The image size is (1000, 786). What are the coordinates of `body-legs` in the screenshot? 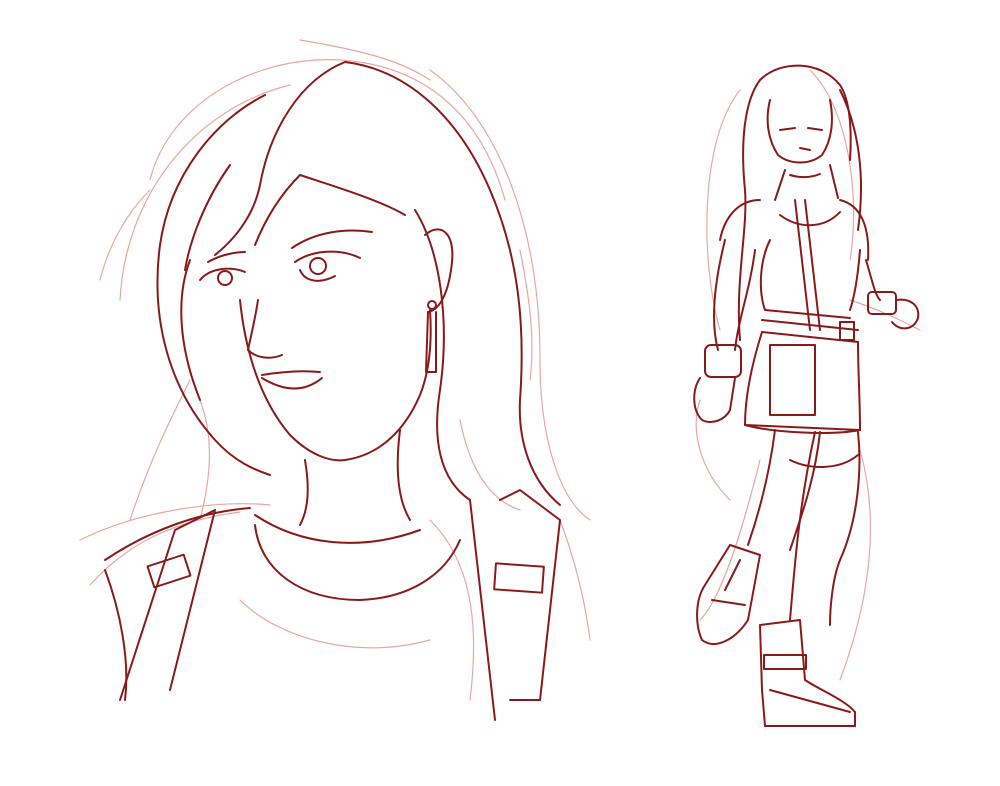 It's located at (804, 527).